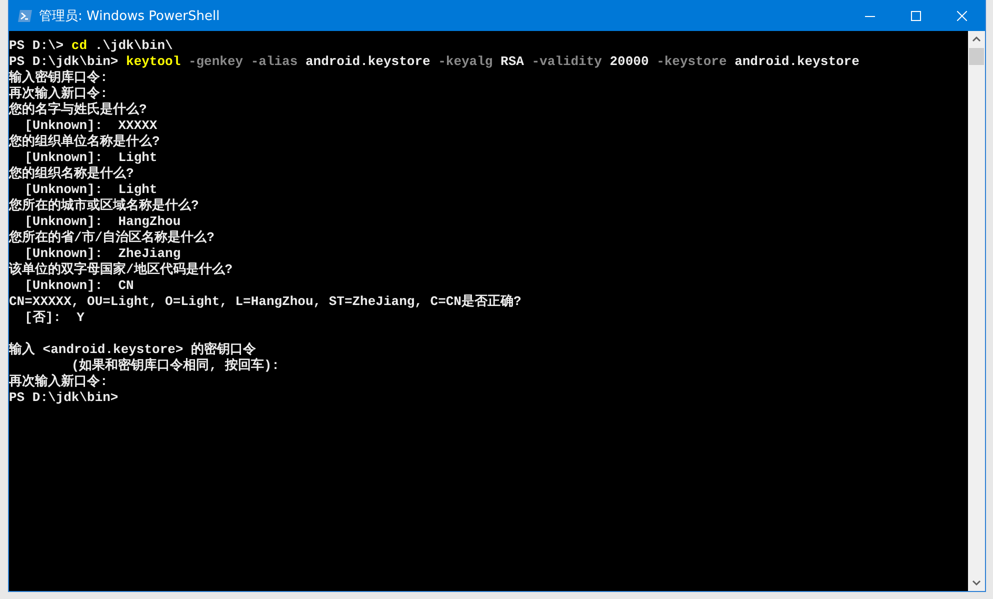 The height and width of the screenshot is (599, 993). What do you see at coordinates (78, 109) in the screenshot?
I see `console-text: 您的名字与姓氏是什么?` at bounding box center [78, 109].